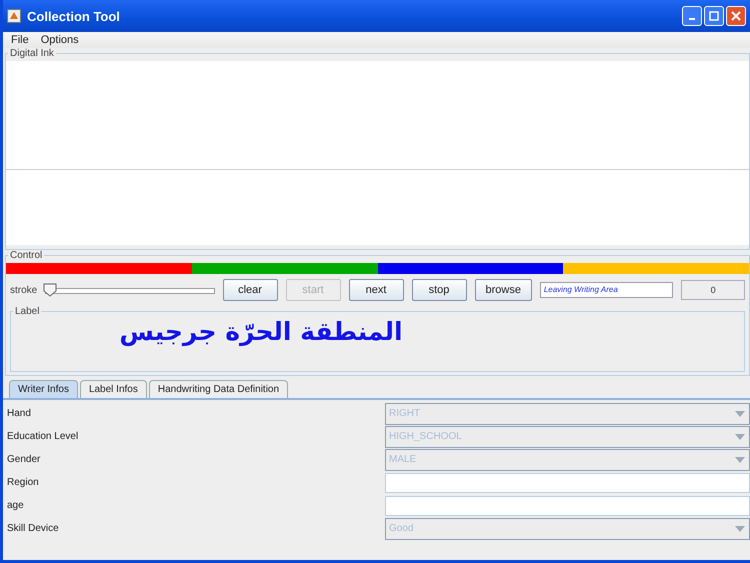 Image resolution: width=750 pixels, height=563 pixels. I want to click on section-title: Control, so click(26, 255).